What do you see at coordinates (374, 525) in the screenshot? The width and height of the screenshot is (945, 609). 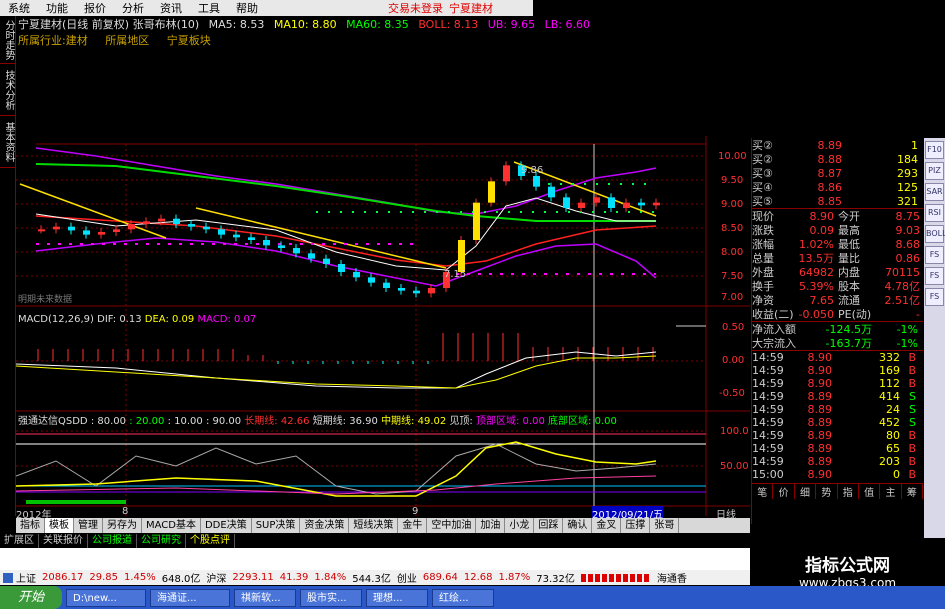 I see `indicator-tab: 短线决策` at bounding box center [374, 525].